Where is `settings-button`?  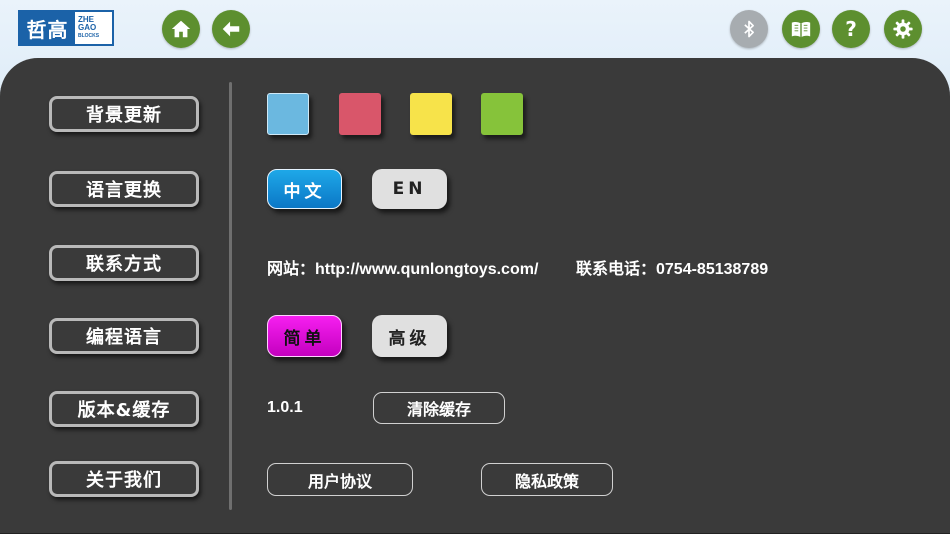 settings-button is located at coordinates (903, 29).